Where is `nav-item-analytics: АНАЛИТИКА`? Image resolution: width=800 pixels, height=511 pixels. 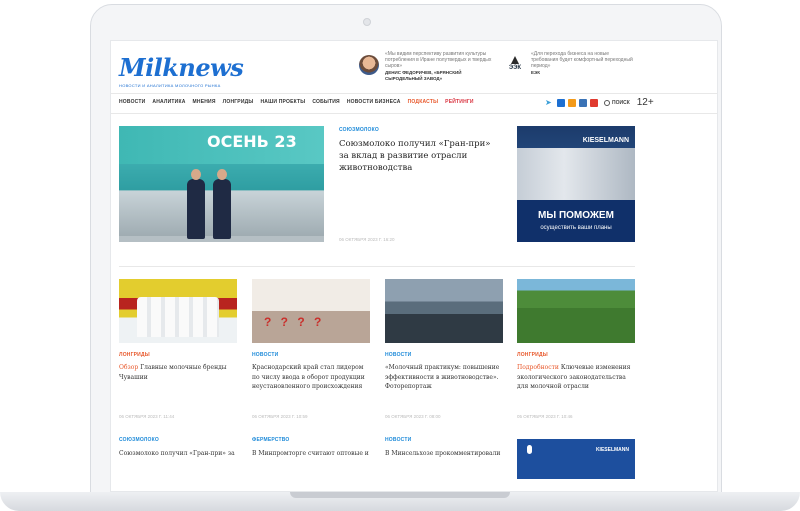 nav-item-analytics: АНАЛИТИКА is located at coordinates (168, 102).